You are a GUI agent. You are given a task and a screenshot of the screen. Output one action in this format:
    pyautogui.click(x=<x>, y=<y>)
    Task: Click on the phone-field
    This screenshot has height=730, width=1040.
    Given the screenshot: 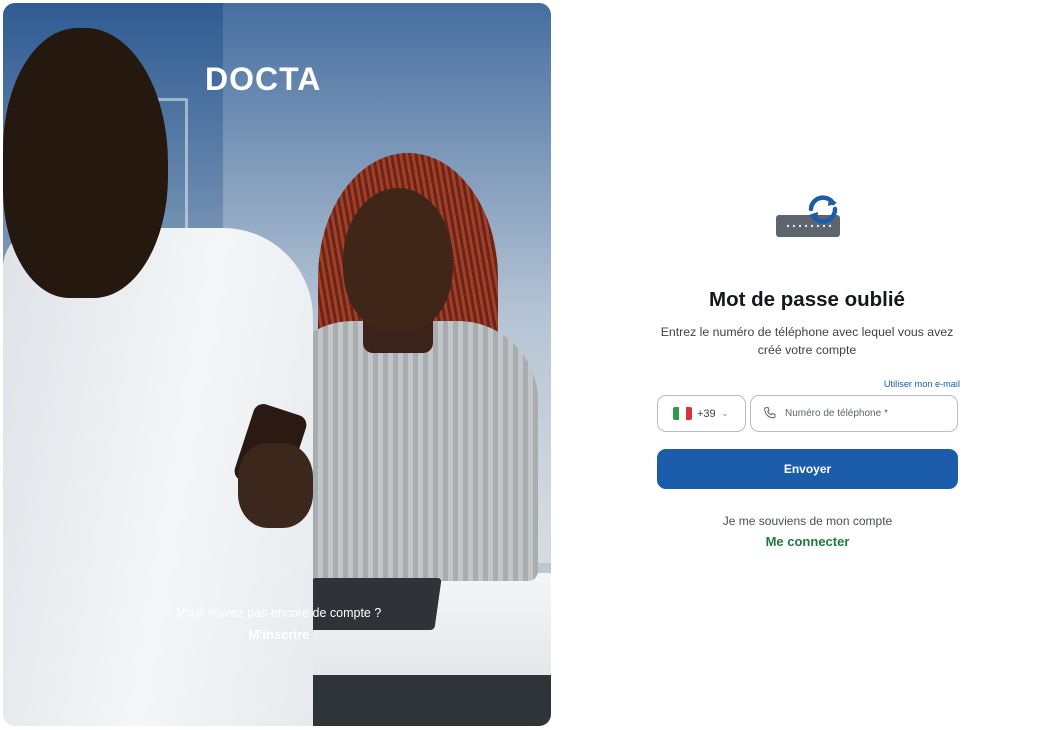 What is the action you would take?
    pyautogui.click(x=854, y=413)
    